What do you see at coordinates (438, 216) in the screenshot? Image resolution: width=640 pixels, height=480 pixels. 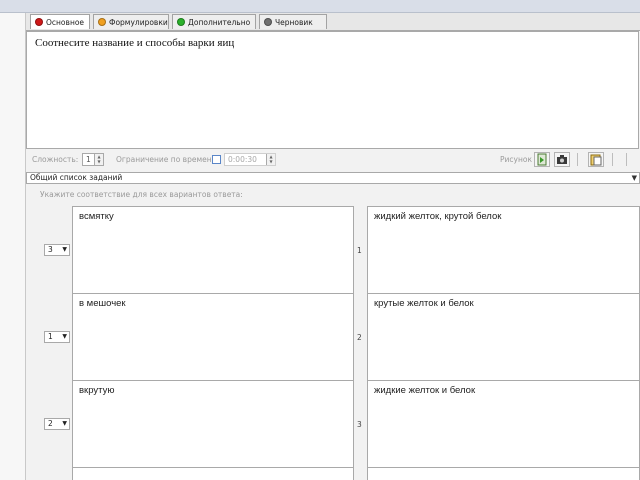 I see `right-item-text: жидкий желток, крутой белок` at bounding box center [438, 216].